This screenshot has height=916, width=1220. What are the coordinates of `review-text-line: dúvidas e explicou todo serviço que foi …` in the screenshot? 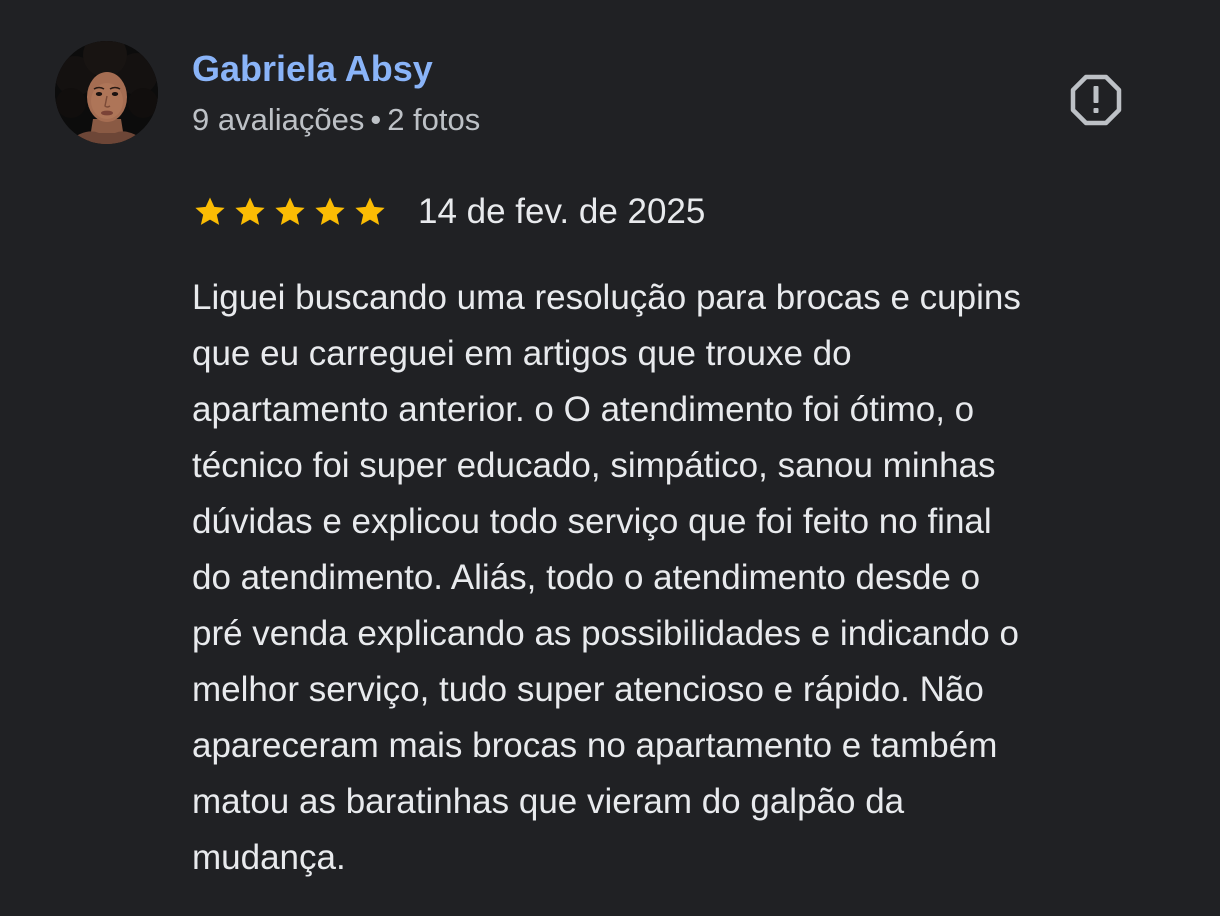 It's located at (592, 521).